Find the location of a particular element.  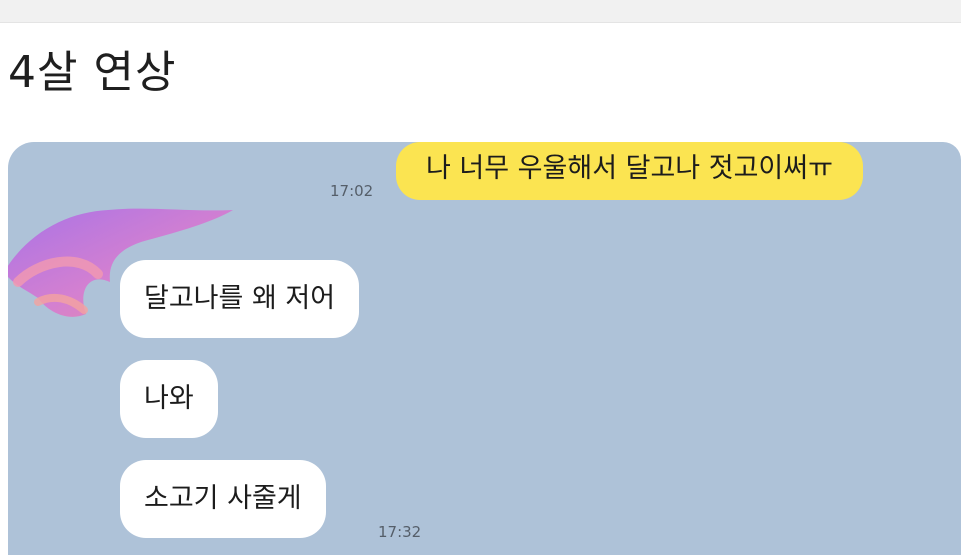

post-caption: 4살 연상 is located at coordinates (92, 72).